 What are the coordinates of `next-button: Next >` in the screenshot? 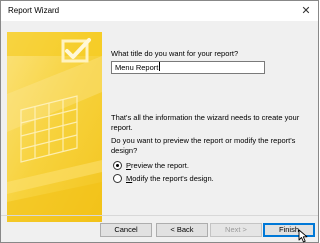 It's located at (236, 230).